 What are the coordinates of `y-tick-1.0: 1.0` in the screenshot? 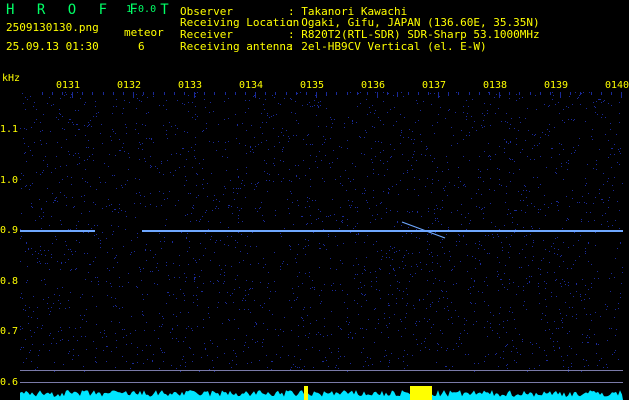 It's located at (9, 180).